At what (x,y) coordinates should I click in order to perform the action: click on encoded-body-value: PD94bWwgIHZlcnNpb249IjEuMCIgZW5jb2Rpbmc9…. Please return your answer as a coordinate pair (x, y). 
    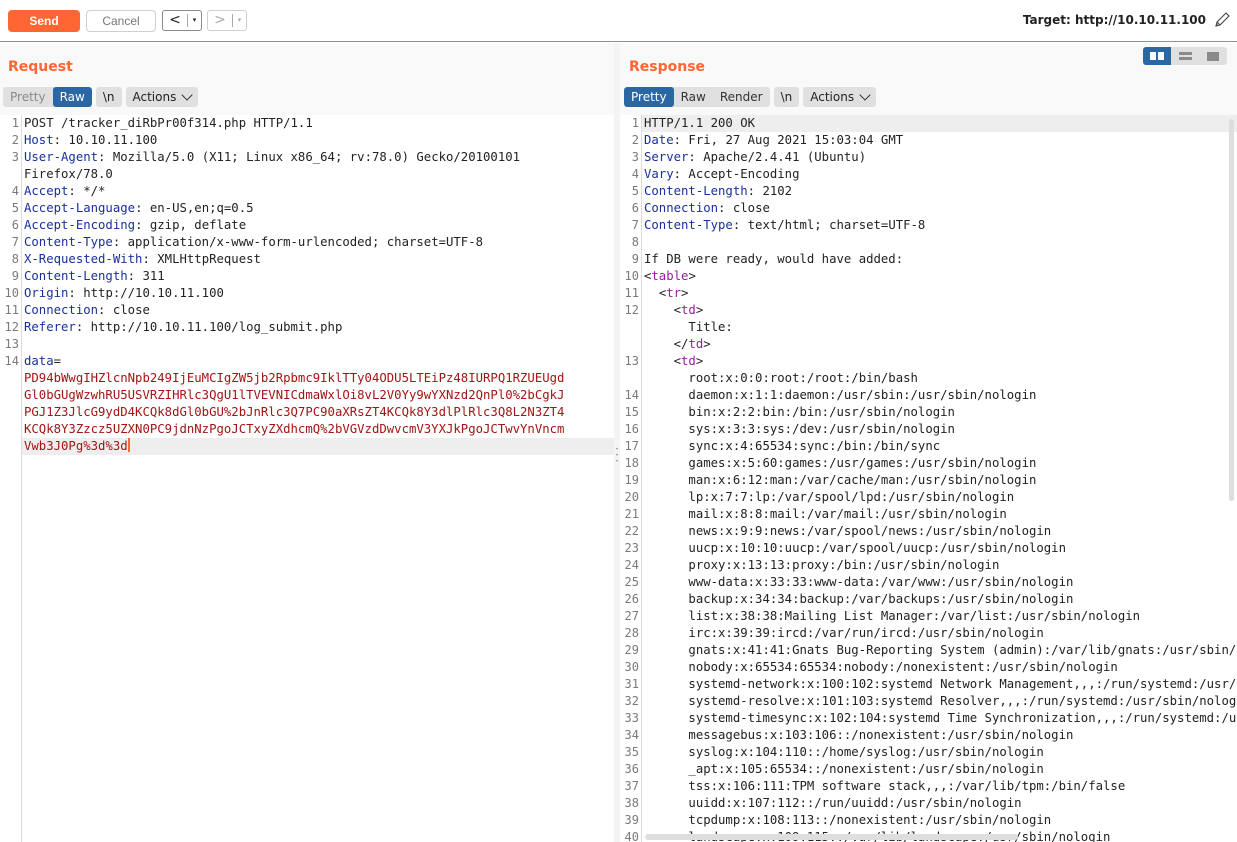
    Looking at the image, I should click on (294, 378).